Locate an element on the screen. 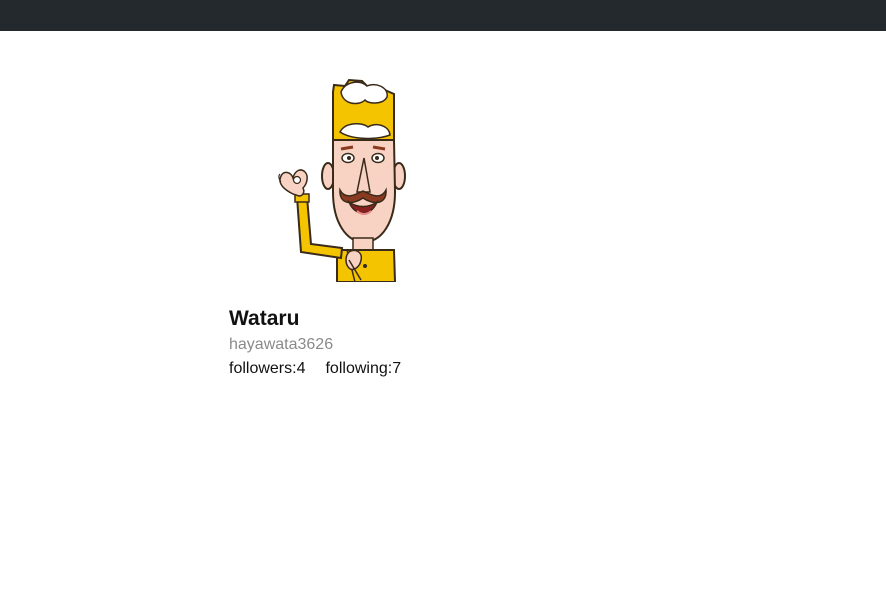 The image size is (886, 589). followers-count: followers:4 is located at coordinates (267, 369).